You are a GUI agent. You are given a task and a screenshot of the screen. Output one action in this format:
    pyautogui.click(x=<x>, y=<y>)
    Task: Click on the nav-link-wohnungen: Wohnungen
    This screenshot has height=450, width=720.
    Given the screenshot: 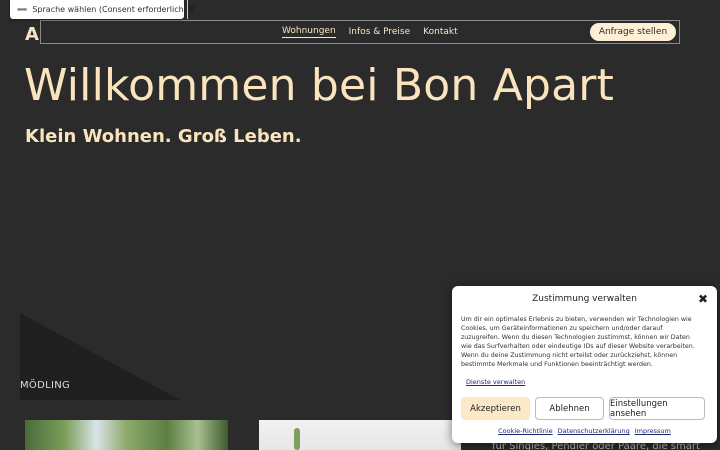 What is the action you would take?
    pyautogui.click(x=309, y=32)
    